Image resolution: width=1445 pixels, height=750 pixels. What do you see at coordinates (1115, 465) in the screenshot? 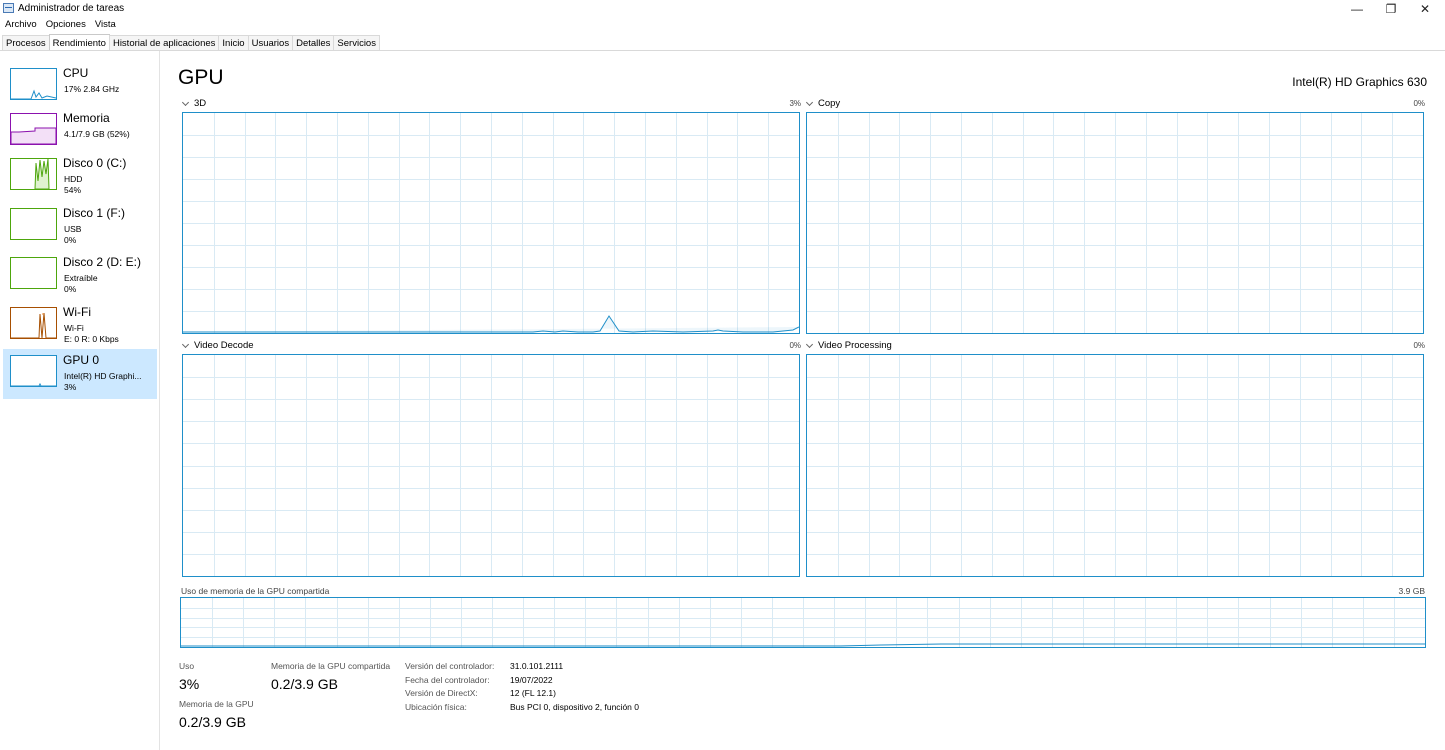
I see `graph-video-processing` at bounding box center [1115, 465].